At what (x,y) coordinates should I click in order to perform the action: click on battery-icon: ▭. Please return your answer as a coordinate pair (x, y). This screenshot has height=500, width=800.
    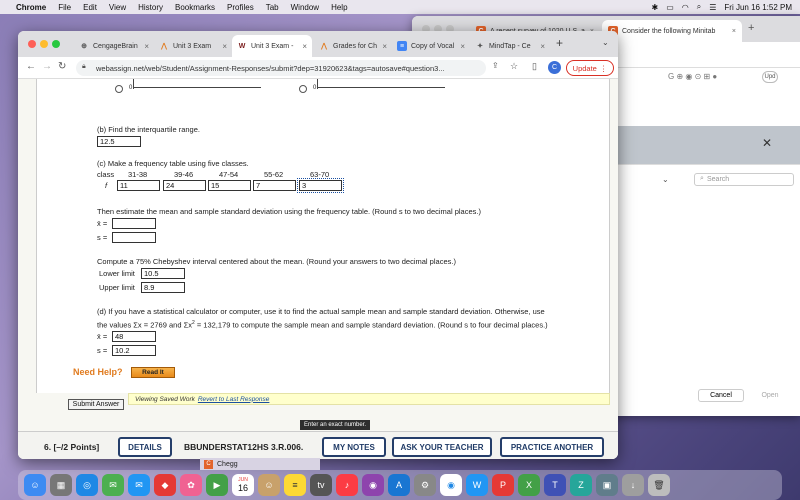
    Looking at the image, I should click on (670, 7).